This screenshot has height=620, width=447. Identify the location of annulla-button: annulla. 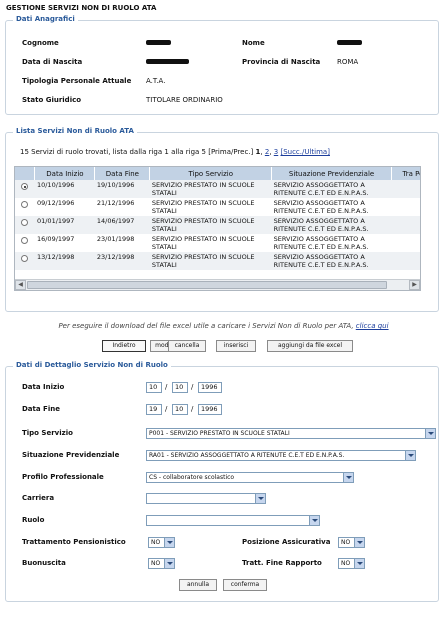
(198, 585).